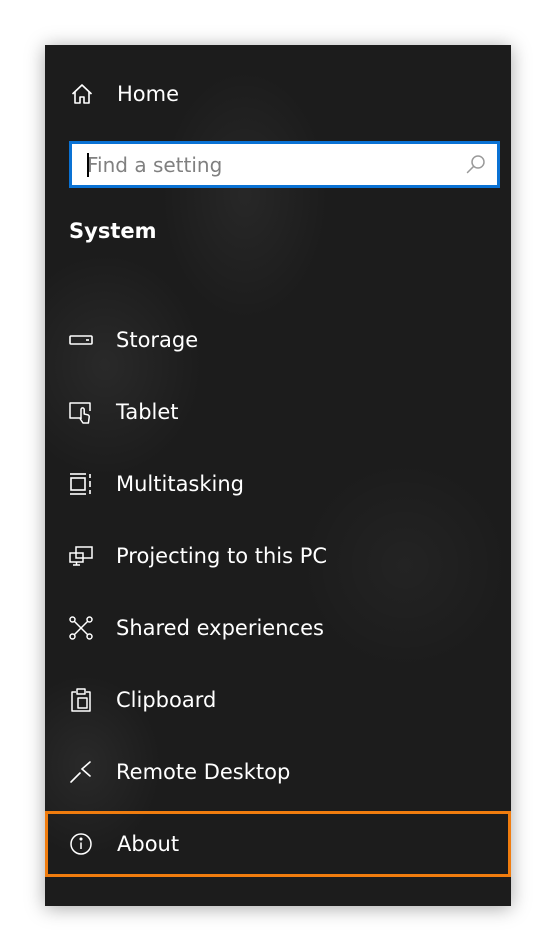 This screenshot has height=951, width=555. What do you see at coordinates (81, 412) in the screenshot?
I see `tablet-icon` at bounding box center [81, 412].